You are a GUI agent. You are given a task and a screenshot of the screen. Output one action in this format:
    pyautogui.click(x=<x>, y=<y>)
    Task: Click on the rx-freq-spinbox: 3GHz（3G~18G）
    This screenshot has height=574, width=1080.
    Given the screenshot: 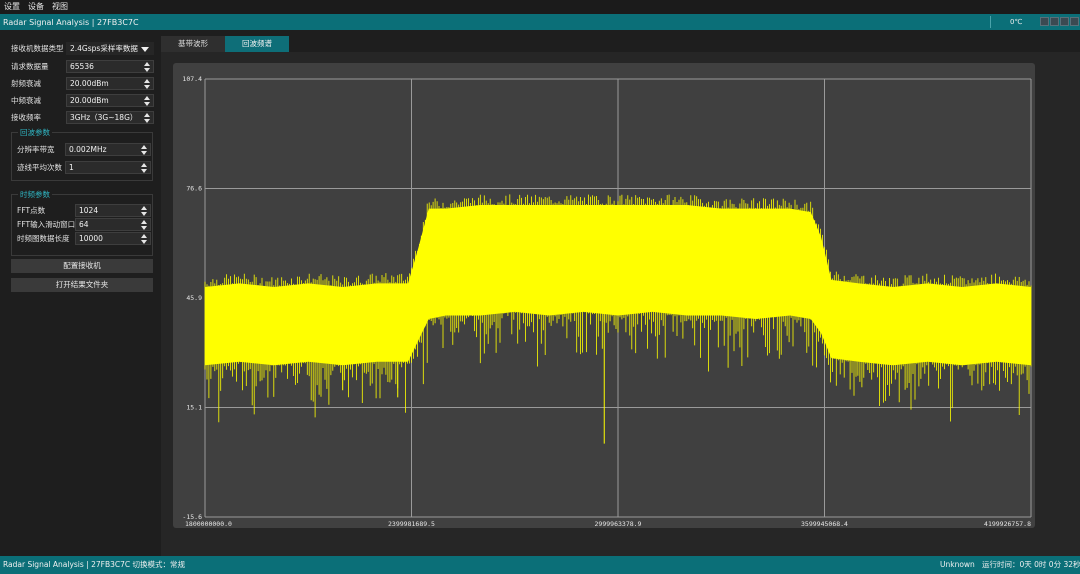 What is the action you would take?
    pyautogui.click(x=110, y=117)
    